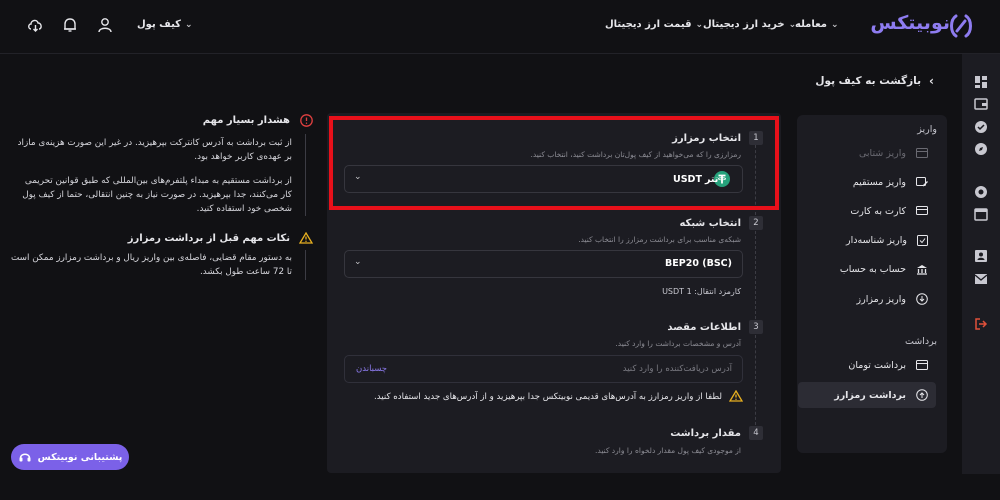 The height and width of the screenshot is (500, 1000). What do you see at coordinates (654, 24) in the screenshot?
I see `nav-crypto-price: ⌄ قیمت ارز دیجیتال` at bounding box center [654, 24].